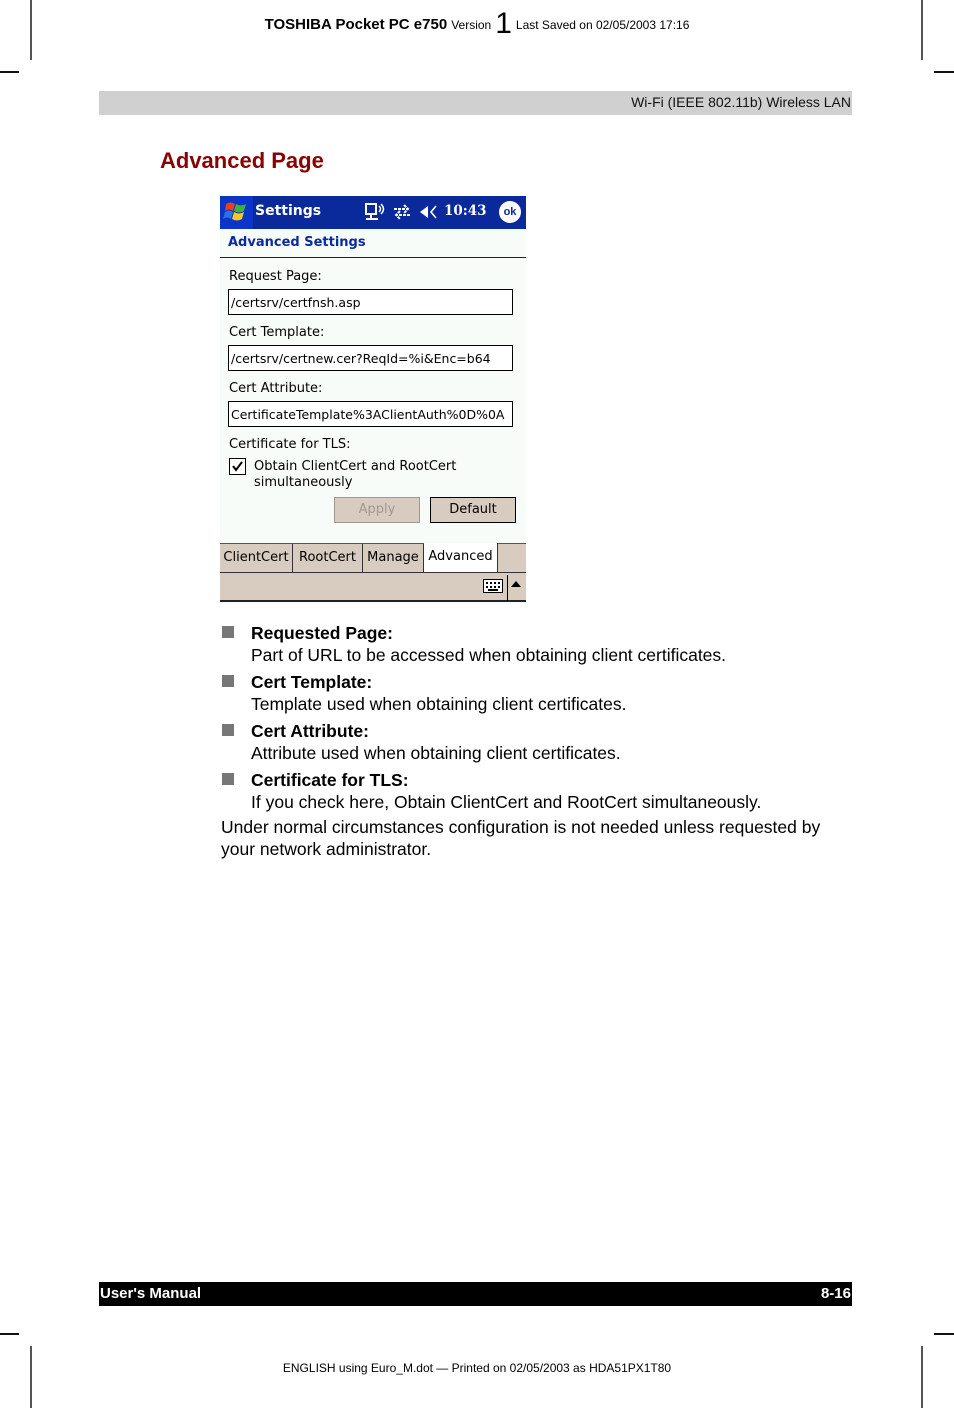 The height and width of the screenshot is (1408, 954). I want to click on sip-up-arrow-icon, so click(516, 584).